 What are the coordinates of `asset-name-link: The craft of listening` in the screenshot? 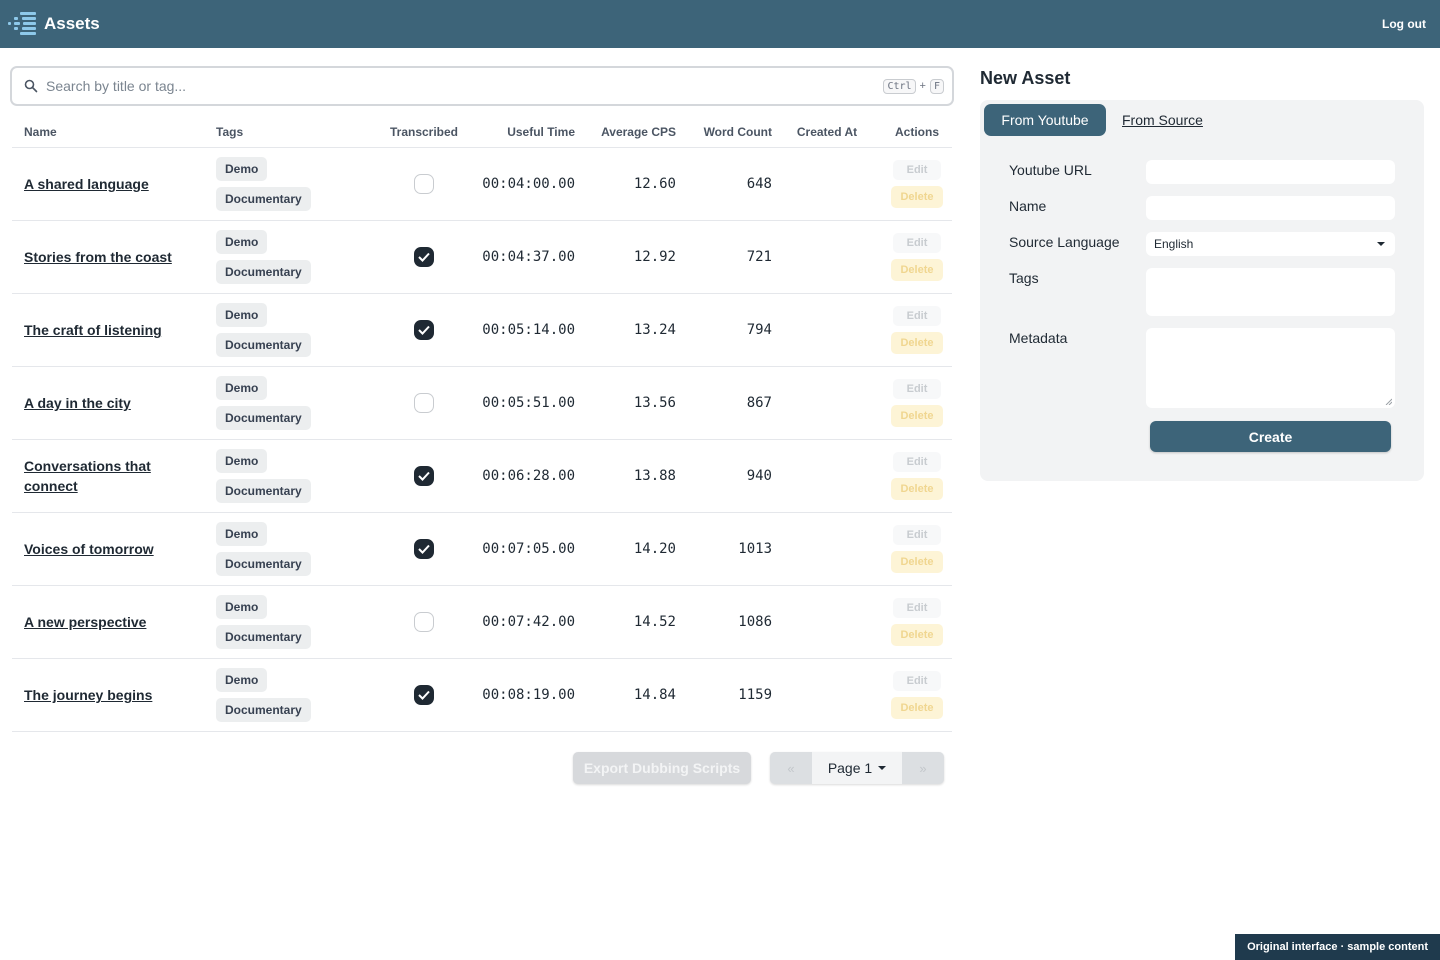 It's located at (104, 330).